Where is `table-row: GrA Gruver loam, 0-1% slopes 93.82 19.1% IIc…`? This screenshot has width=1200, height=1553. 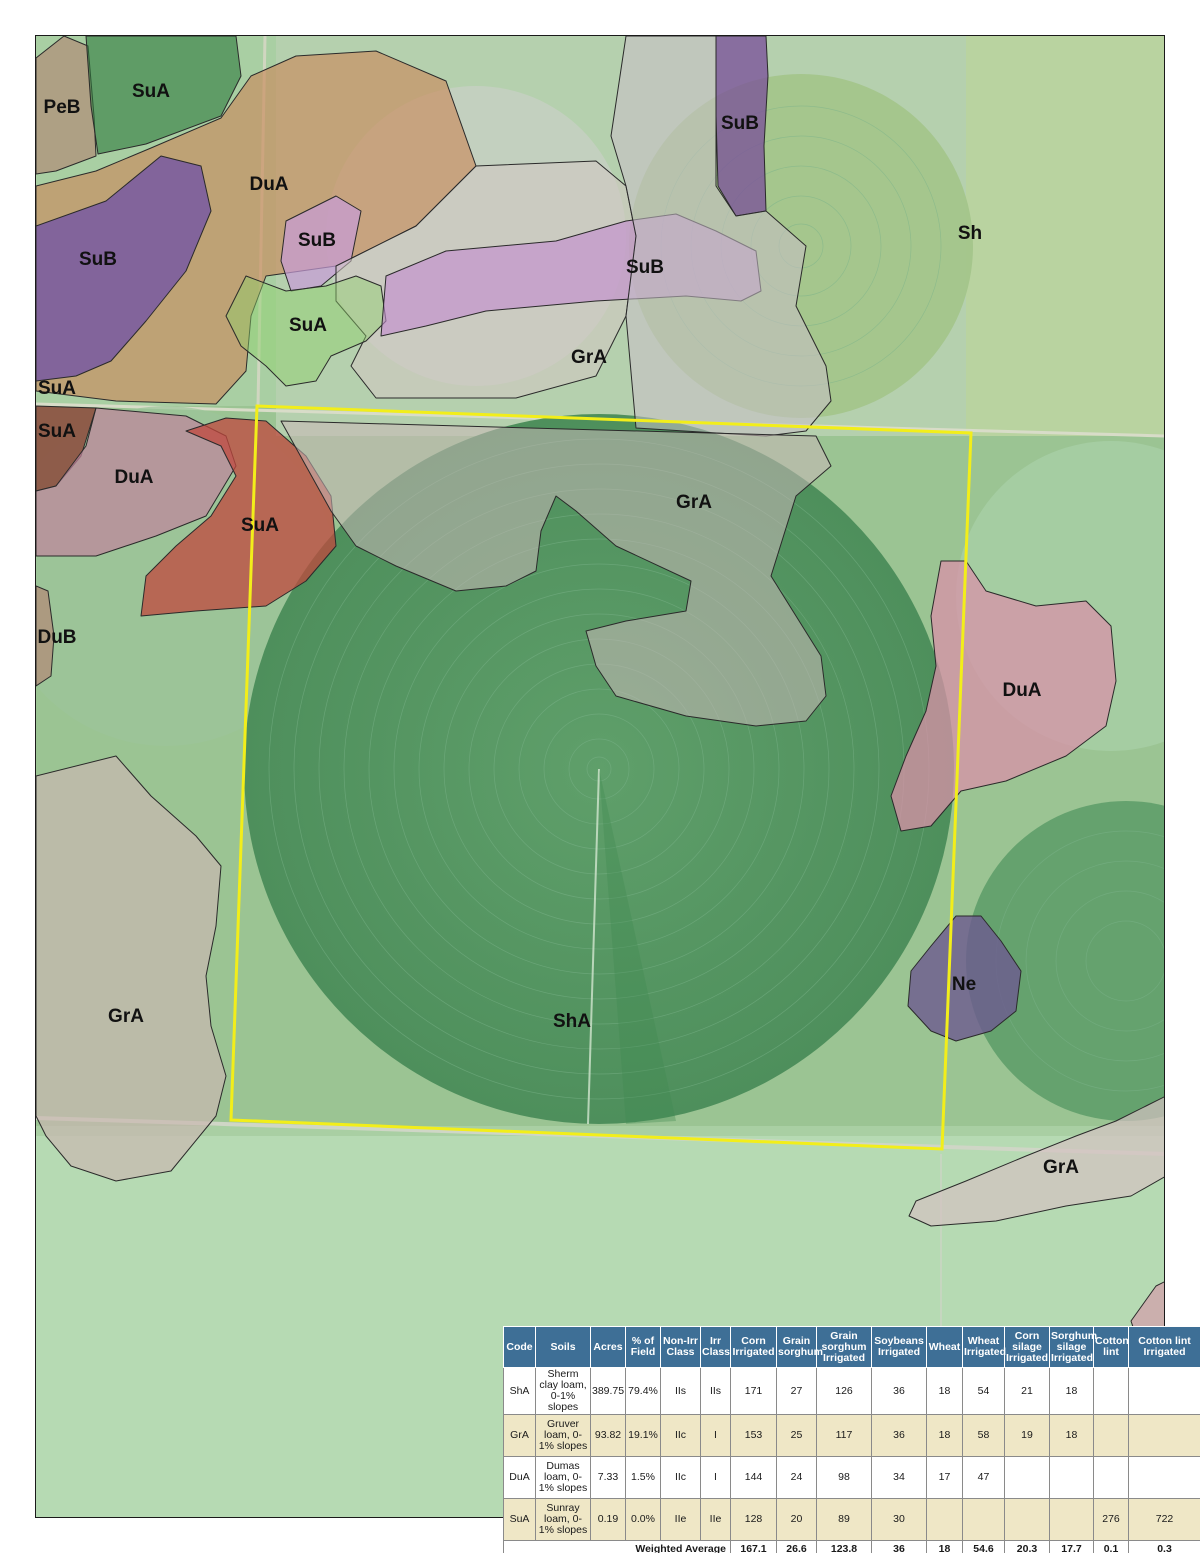
table-row: GrA Gruver loam, 0-1% slopes 93.82 19.1% IIc… is located at coordinates (851, 1435).